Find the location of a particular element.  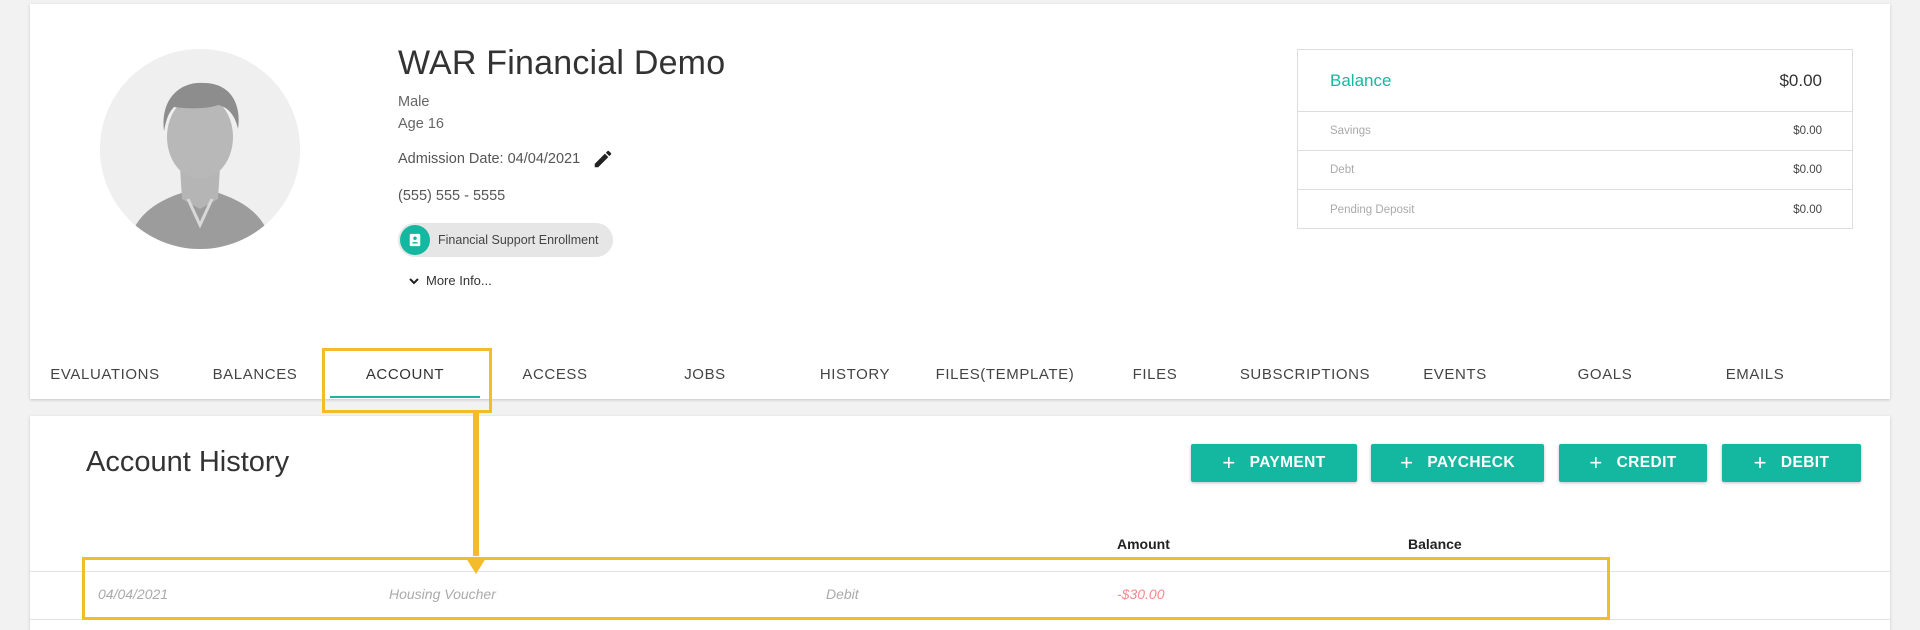

add-credit-button: + CREDIT is located at coordinates (1633, 463).